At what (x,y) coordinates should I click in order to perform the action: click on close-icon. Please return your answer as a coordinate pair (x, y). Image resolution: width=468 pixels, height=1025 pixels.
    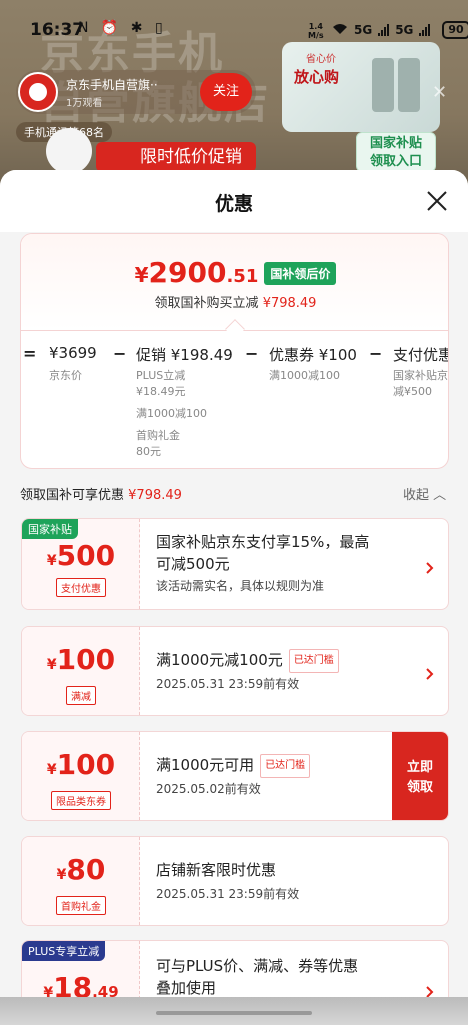
    Looking at the image, I should click on (437, 201).